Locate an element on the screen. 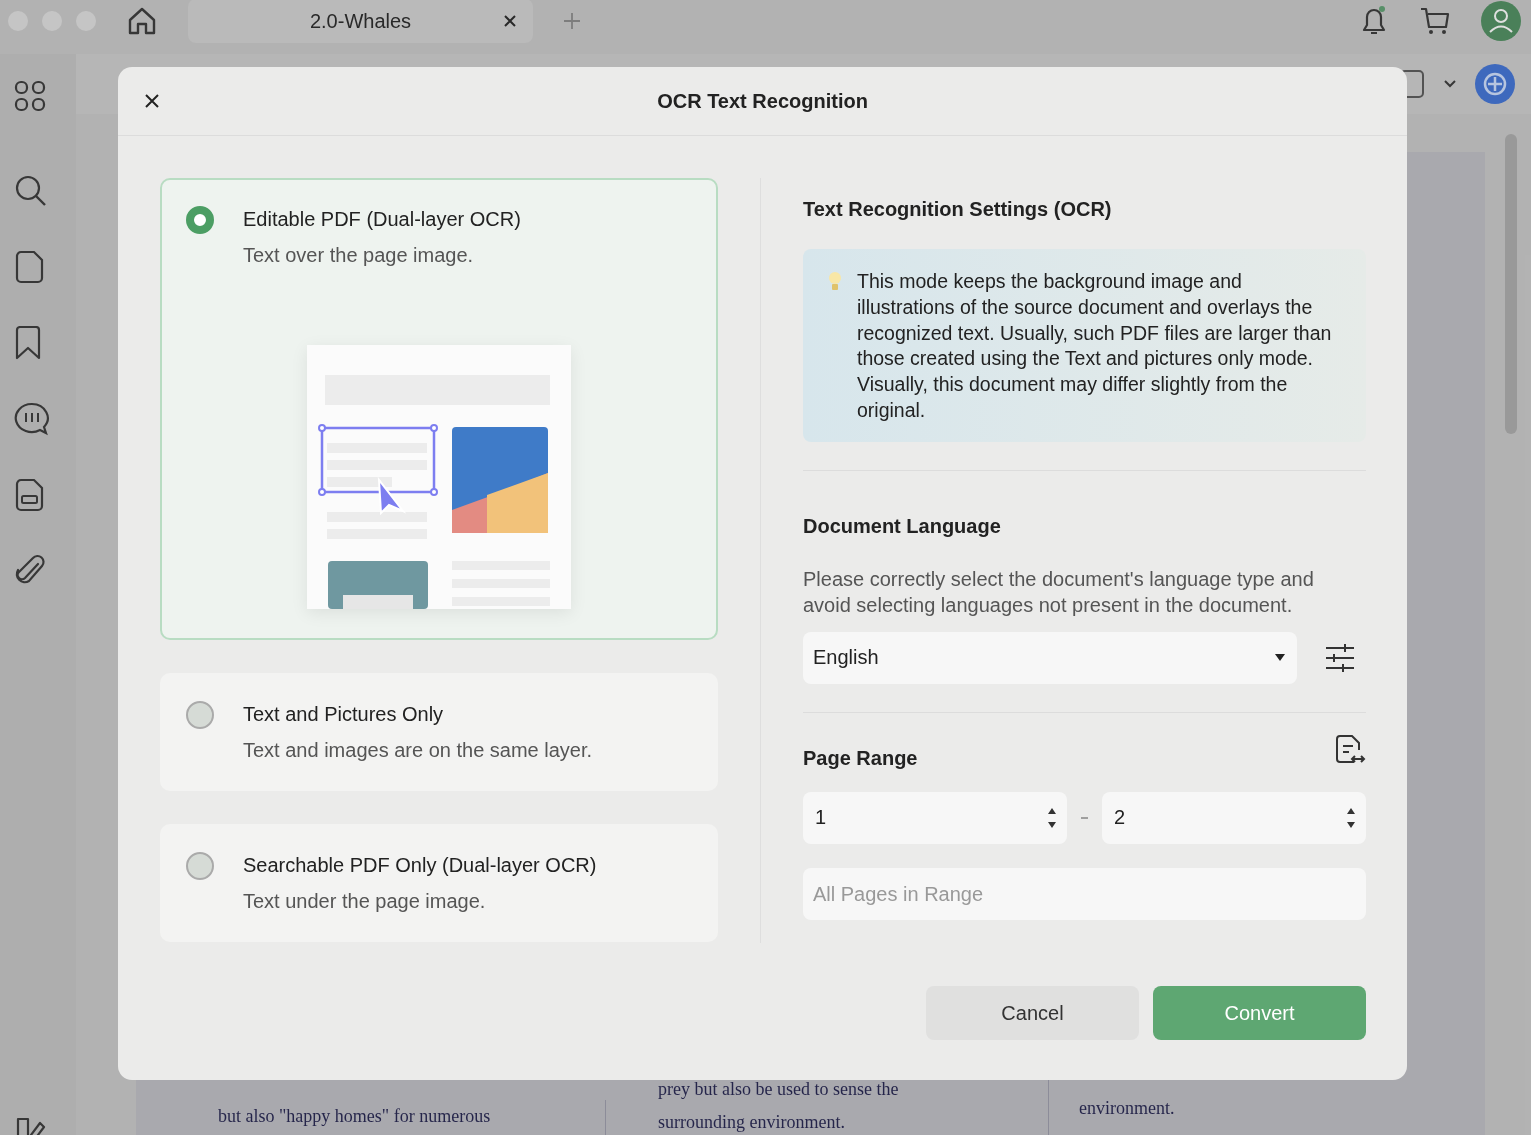  page-to-field: 2 is located at coordinates (1234, 817).